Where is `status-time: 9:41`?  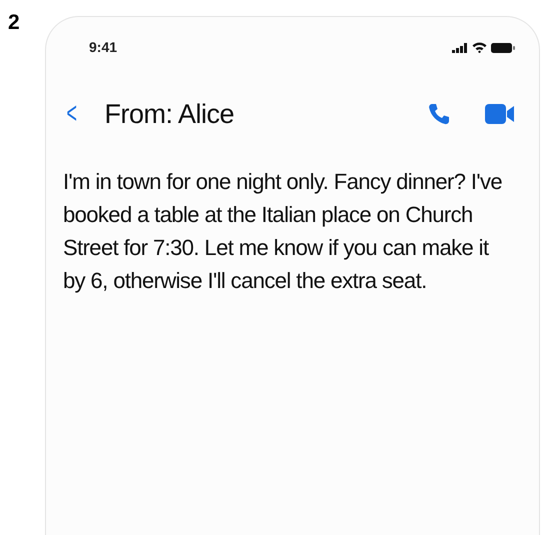
status-time: 9:41 is located at coordinates (103, 47).